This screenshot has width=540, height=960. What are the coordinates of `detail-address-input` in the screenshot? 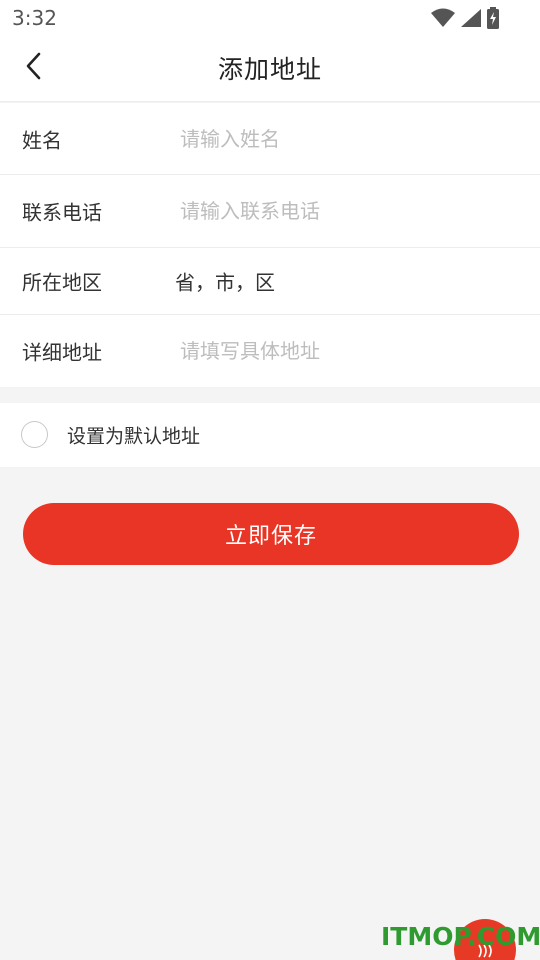 It's located at (350, 351).